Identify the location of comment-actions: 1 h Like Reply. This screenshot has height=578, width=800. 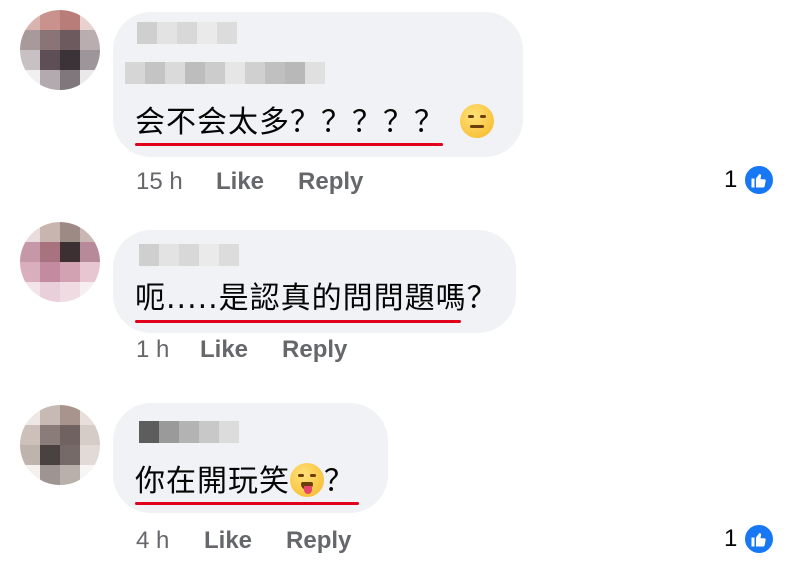
(258, 350).